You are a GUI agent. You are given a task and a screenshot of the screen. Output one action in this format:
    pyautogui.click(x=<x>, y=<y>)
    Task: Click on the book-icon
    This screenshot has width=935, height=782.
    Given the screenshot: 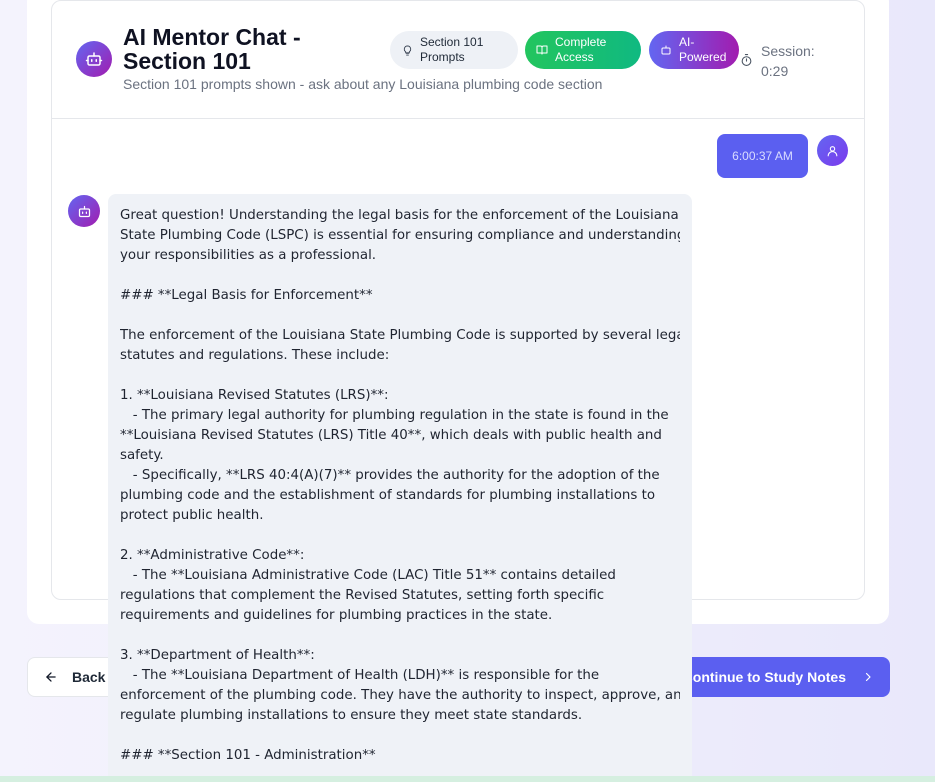 What is the action you would take?
    pyautogui.click(x=542, y=50)
    